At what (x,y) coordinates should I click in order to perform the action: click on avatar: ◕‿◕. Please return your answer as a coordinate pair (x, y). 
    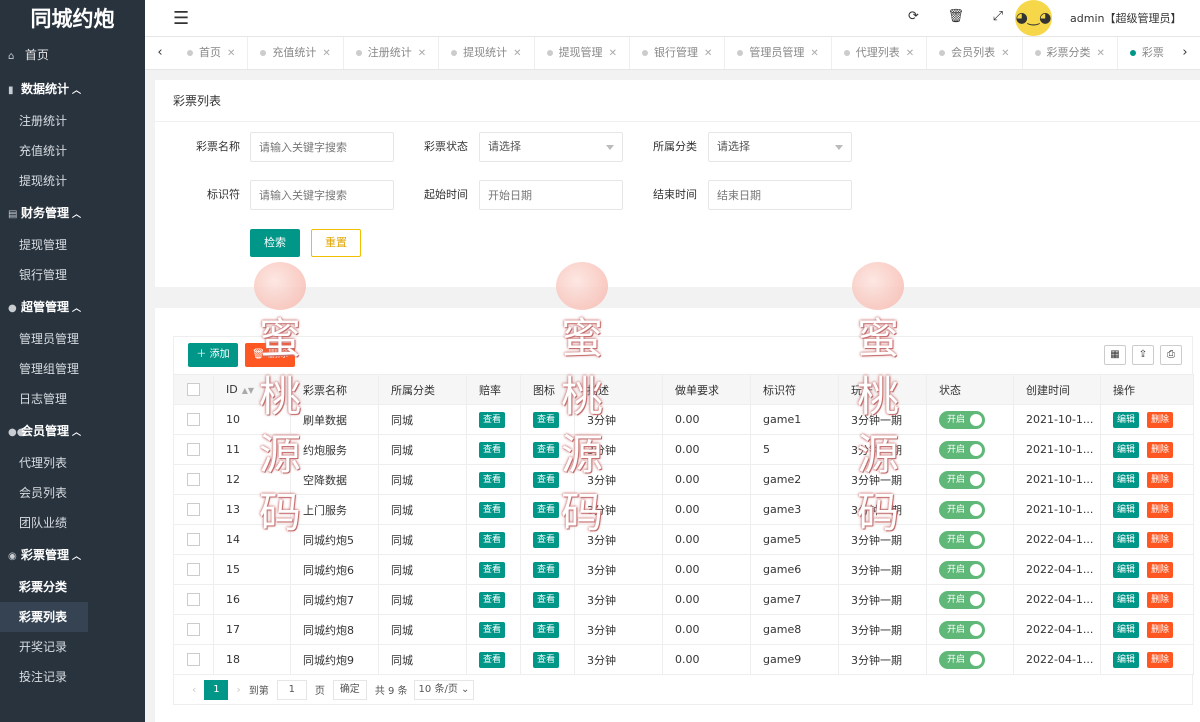
    Looking at the image, I should click on (1033, 18).